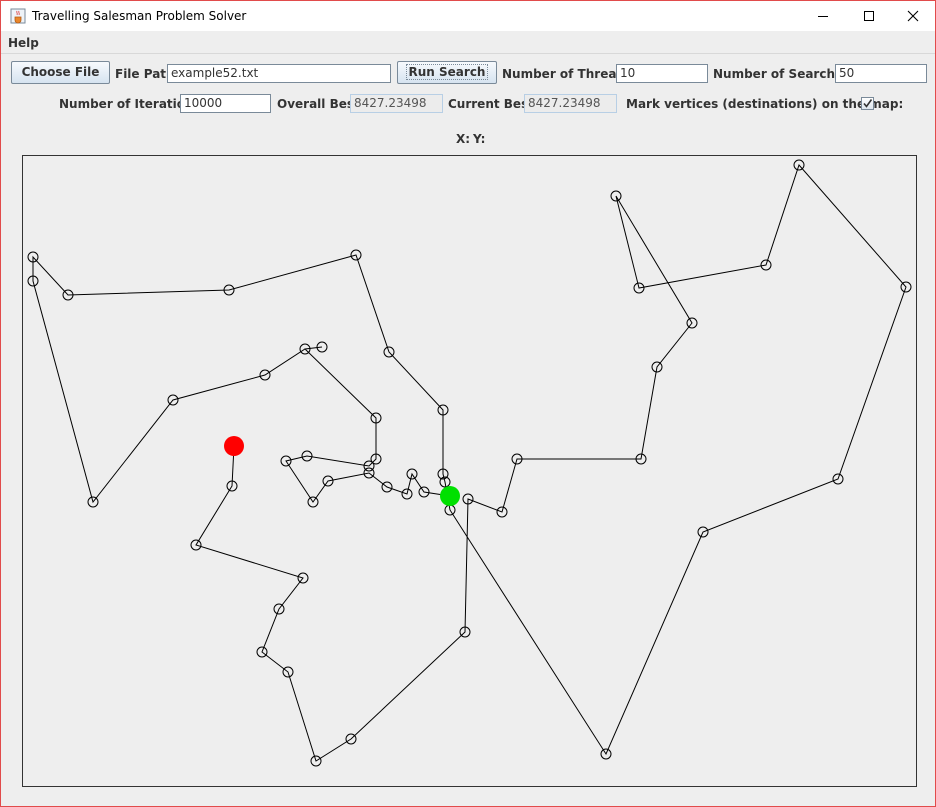 The width and height of the screenshot is (936, 807). What do you see at coordinates (60, 72) in the screenshot?
I see `choose-file-button: Choose File` at bounding box center [60, 72].